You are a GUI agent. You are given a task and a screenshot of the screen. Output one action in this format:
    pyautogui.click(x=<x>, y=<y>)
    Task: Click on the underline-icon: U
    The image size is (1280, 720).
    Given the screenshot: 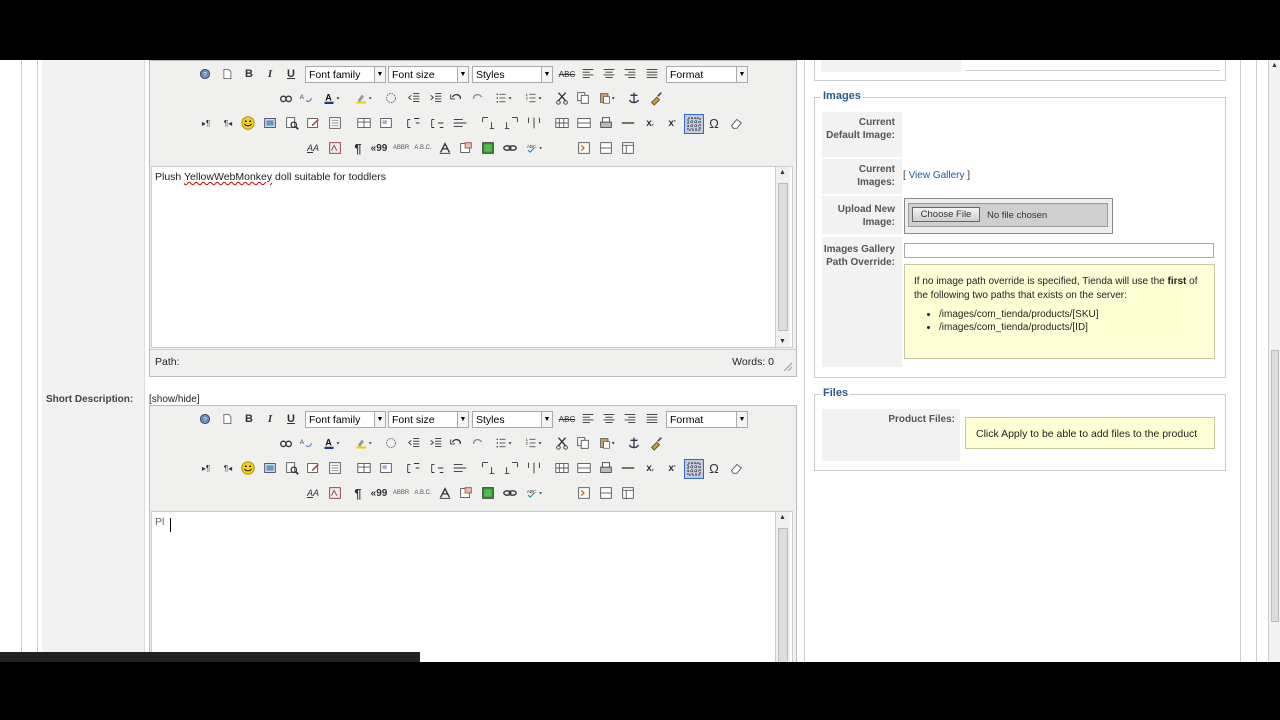 What is the action you would take?
    pyautogui.click(x=291, y=419)
    